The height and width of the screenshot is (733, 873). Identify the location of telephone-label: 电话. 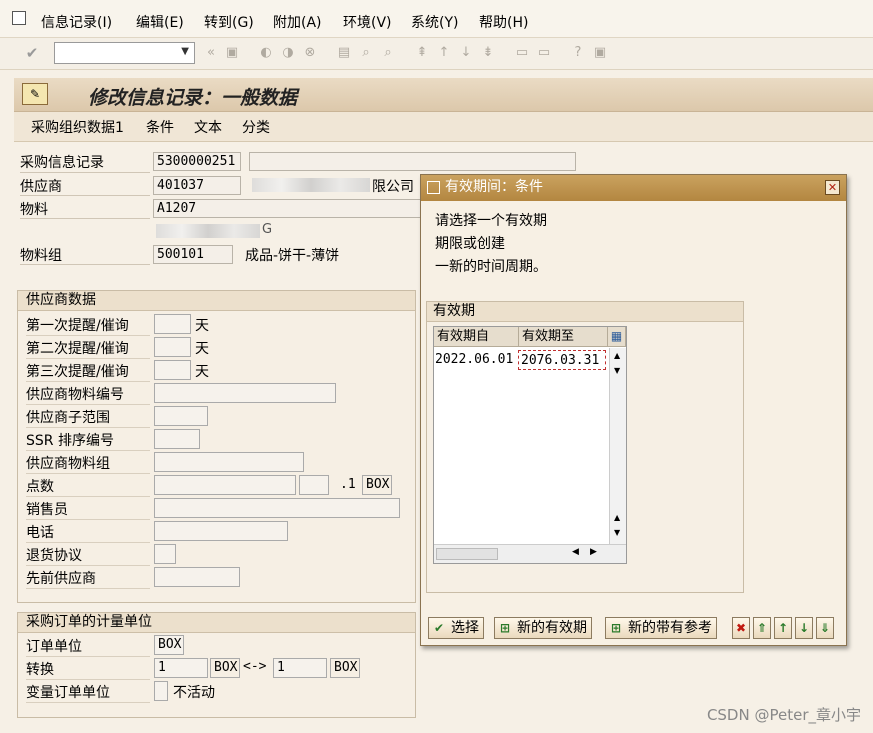
(40, 533).